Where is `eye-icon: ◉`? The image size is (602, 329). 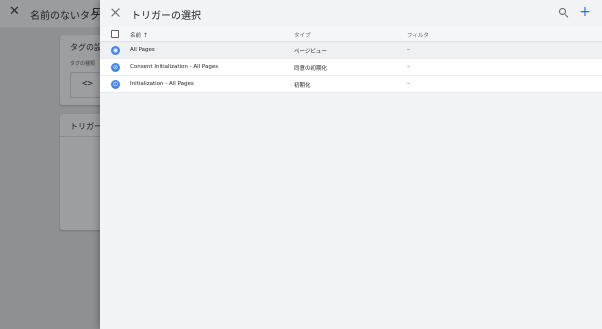 eye-icon: ◉ is located at coordinates (115, 50).